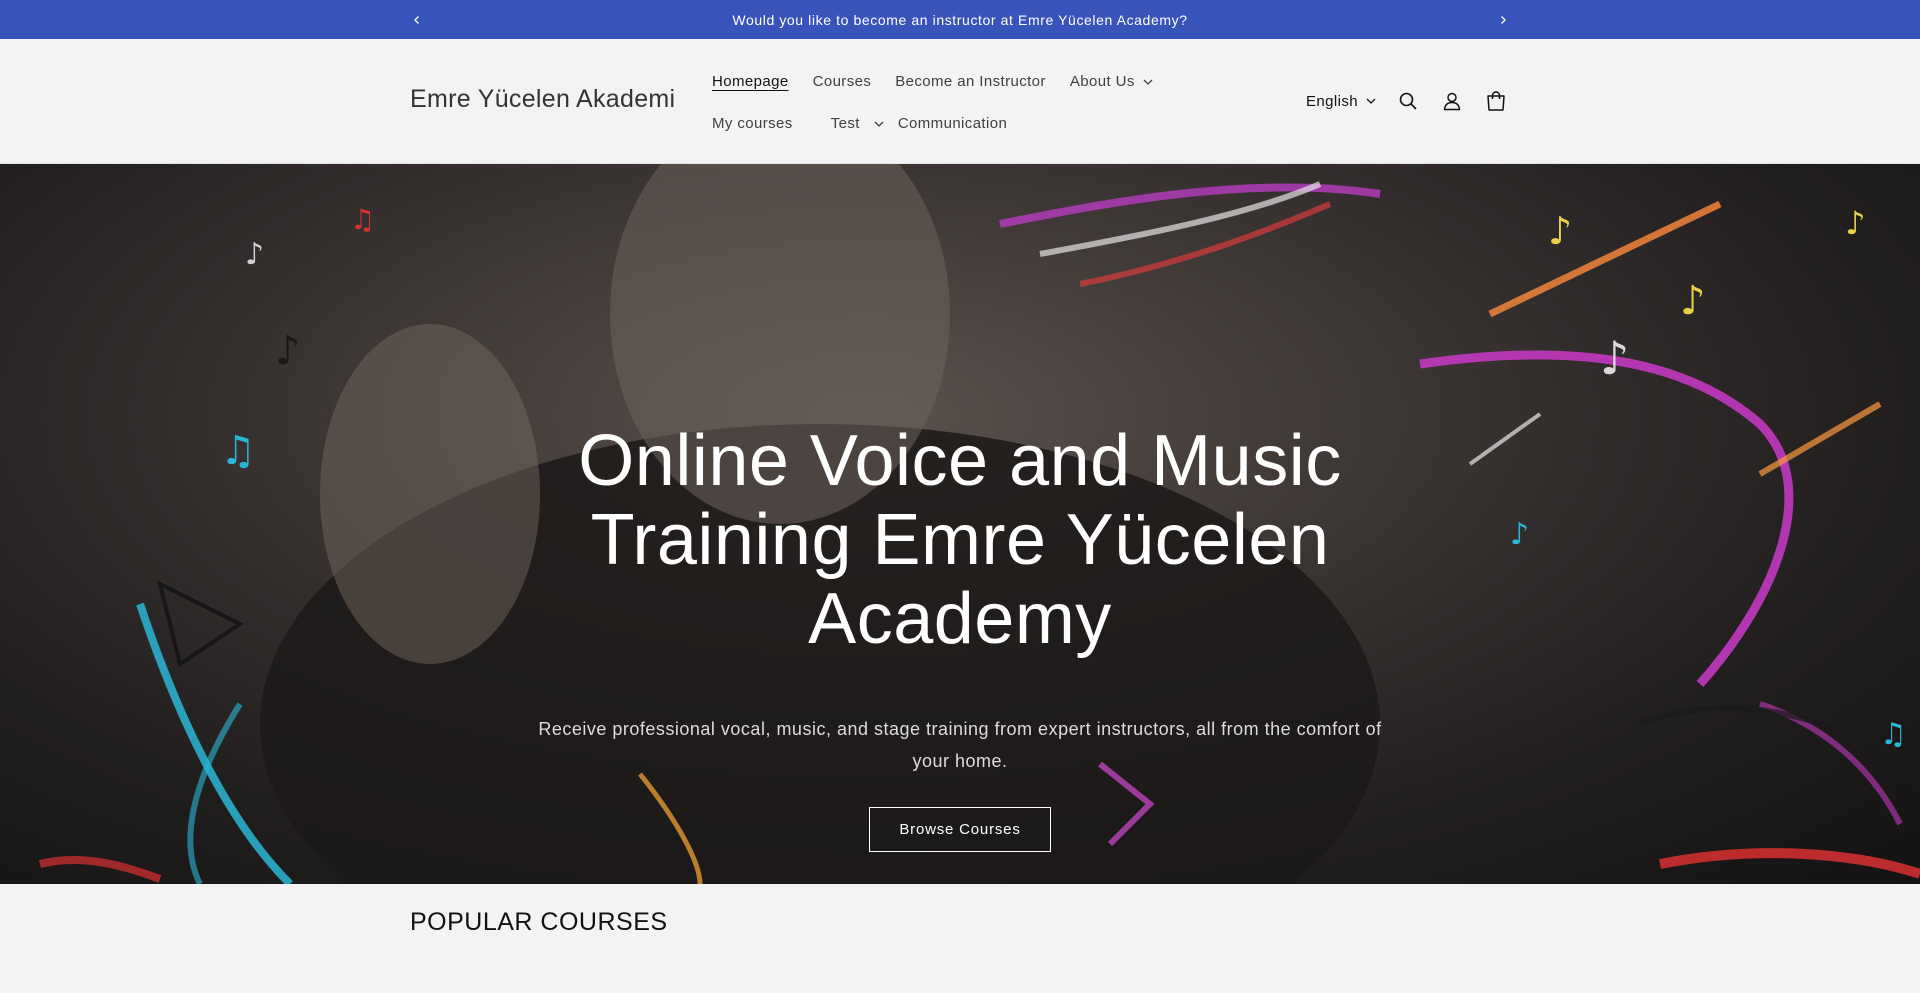 This screenshot has width=1920, height=993. I want to click on main-nav-row-2: My courses Test Communication, so click(871, 123).